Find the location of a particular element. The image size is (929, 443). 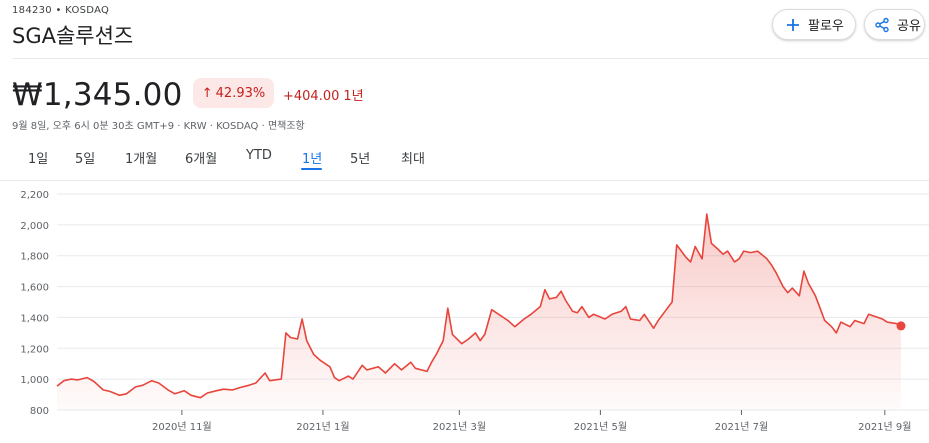

y-tick-label: 1,400 is located at coordinates (34, 318).